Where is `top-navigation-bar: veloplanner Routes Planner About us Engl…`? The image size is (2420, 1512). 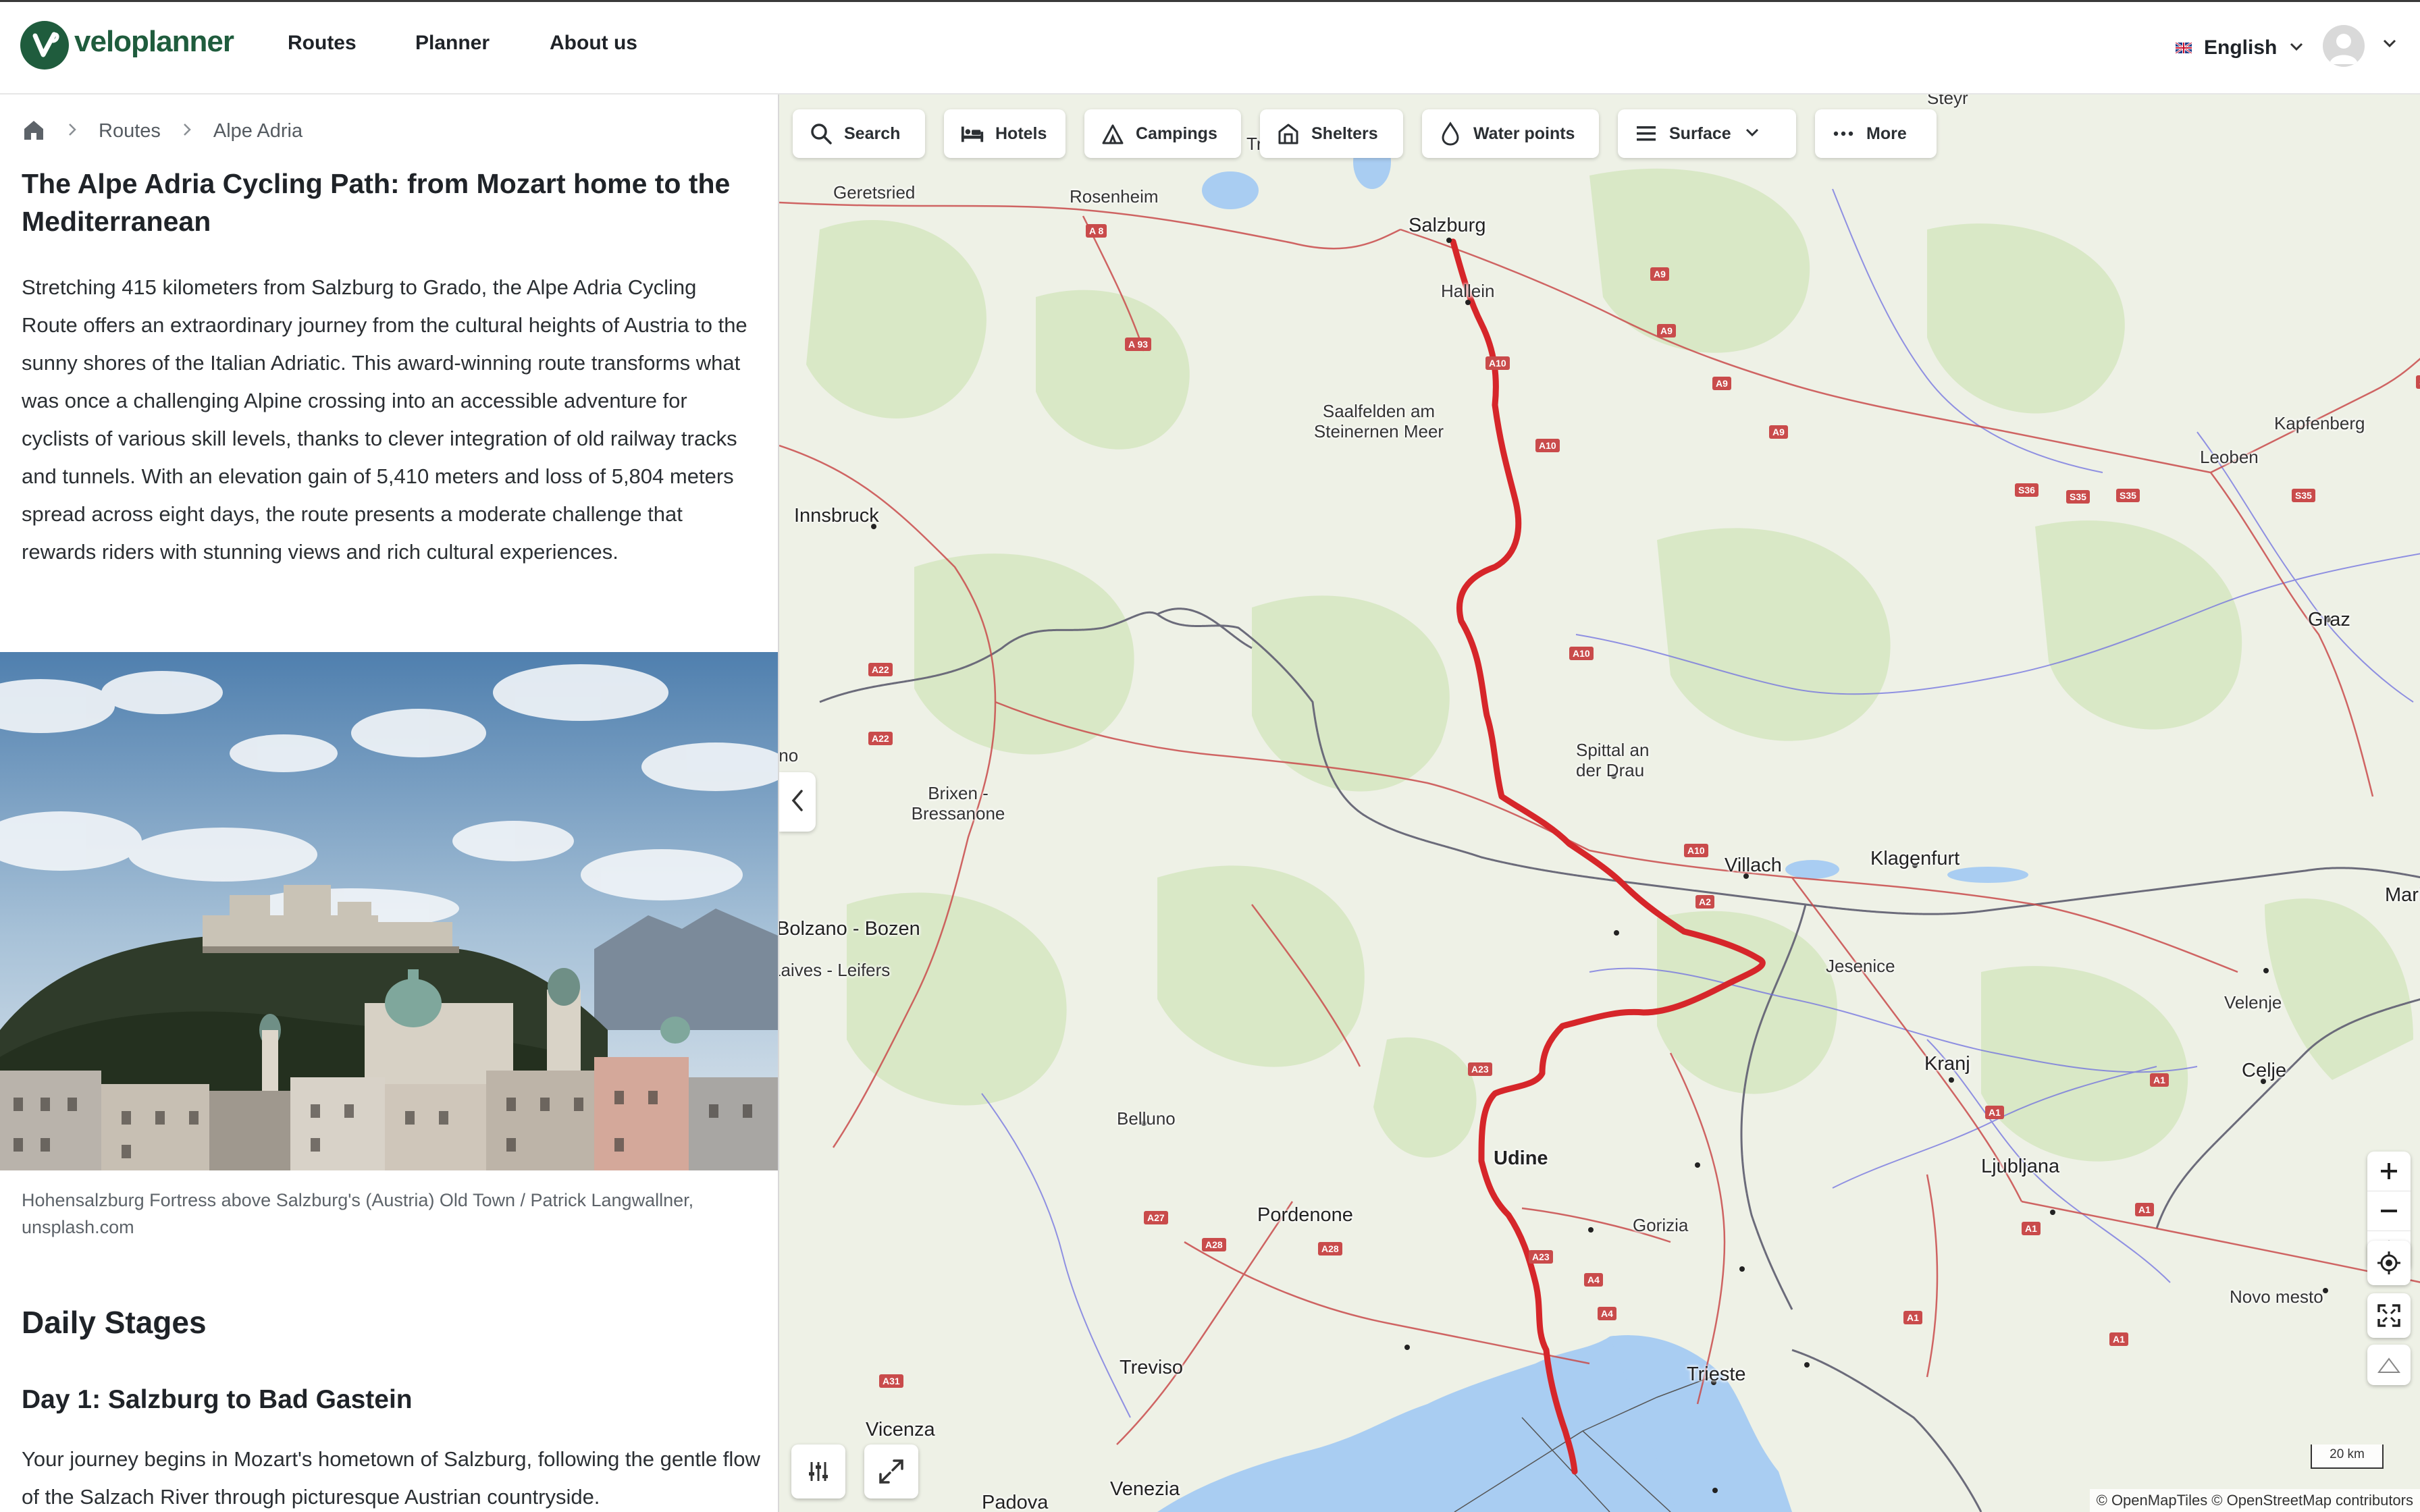 top-navigation-bar: veloplanner Routes Planner About us Engl… is located at coordinates (1210, 47).